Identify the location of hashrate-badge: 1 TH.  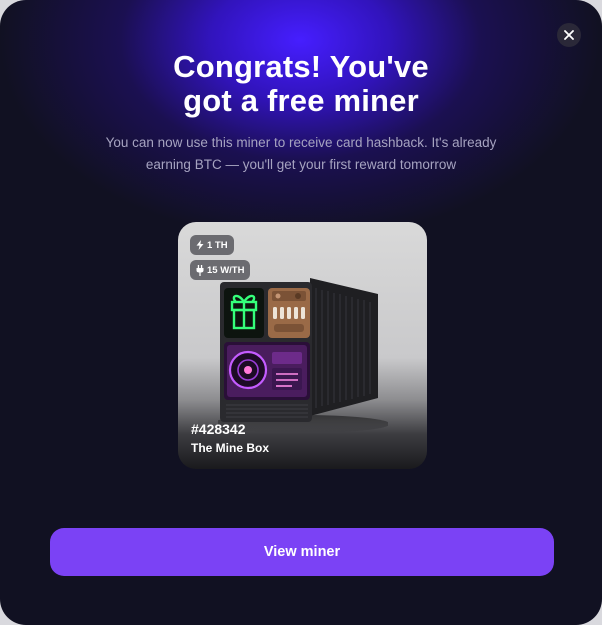
(212, 245).